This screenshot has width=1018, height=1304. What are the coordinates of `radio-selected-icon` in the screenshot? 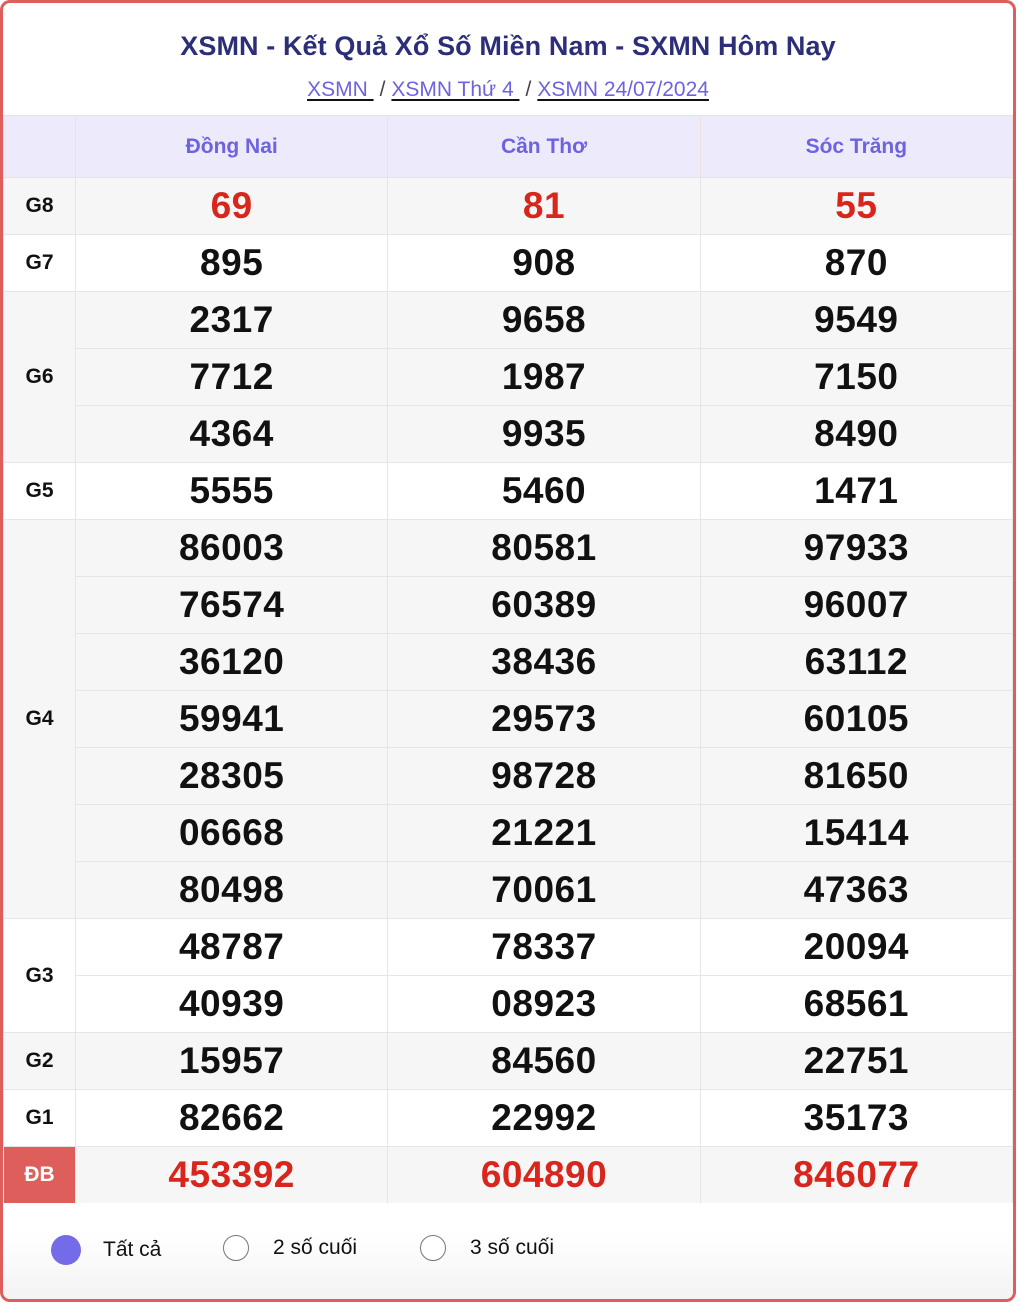 It's located at (66, 1250).